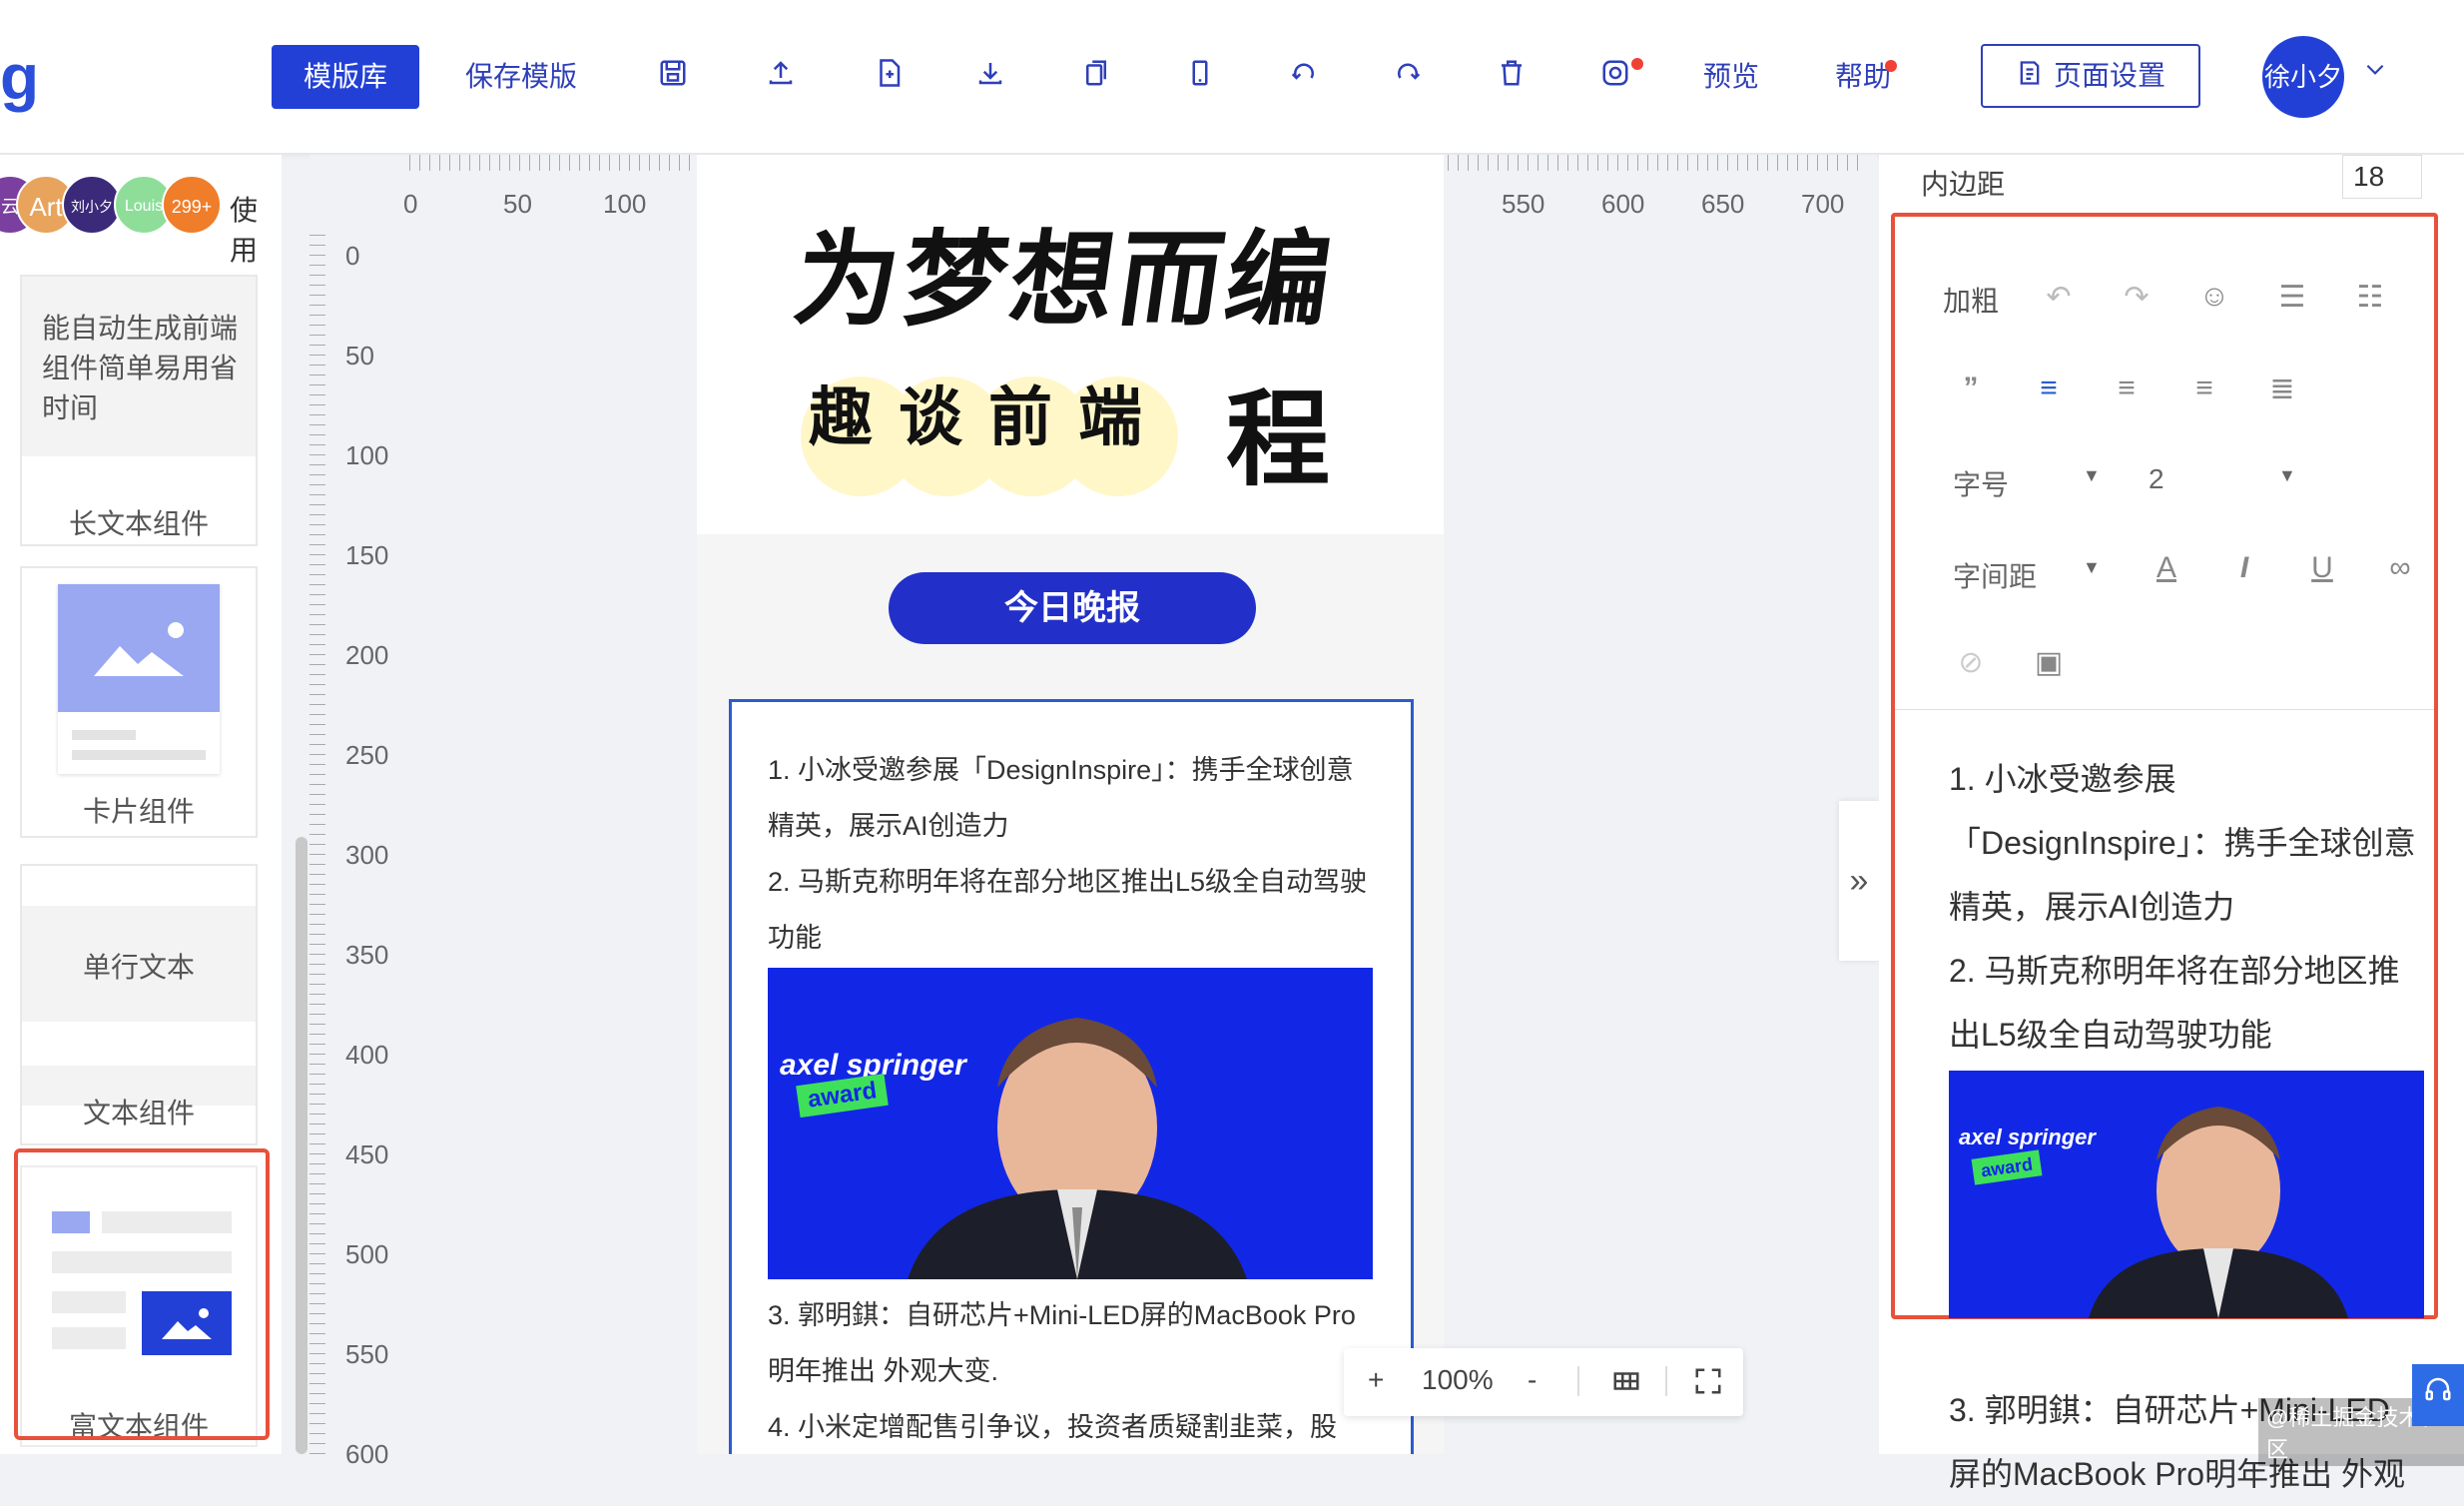  What do you see at coordinates (138, 811) in the screenshot?
I see `card-label: 卡片组件` at bounding box center [138, 811].